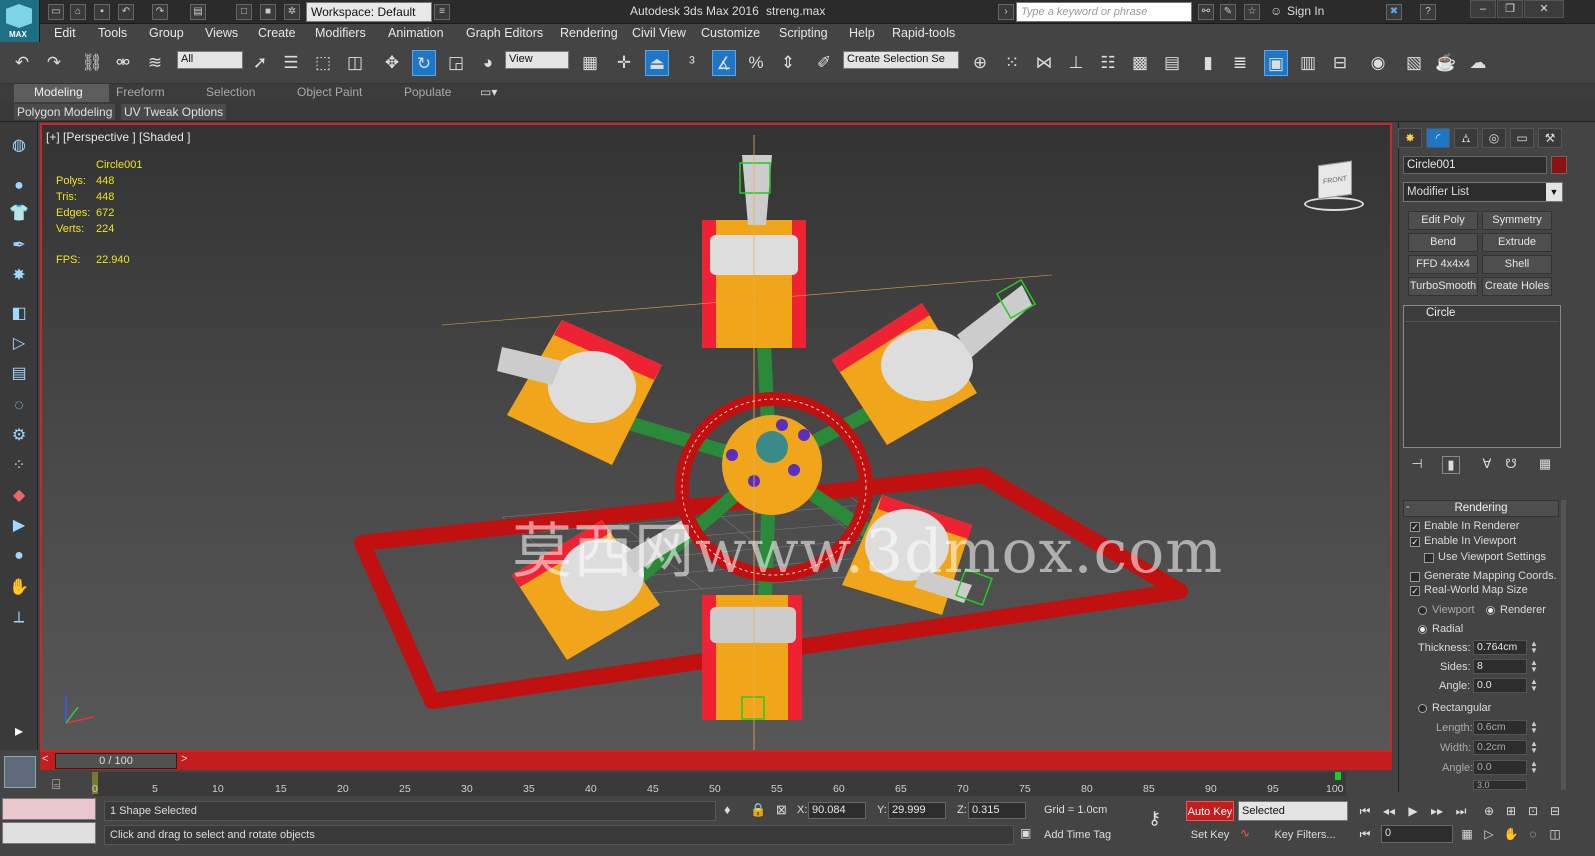 This screenshot has height=856, width=1595. Describe the element at coordinates (504, 33) in the screenshot. I see `menu-graph-editors: Graph Editors` at that location.